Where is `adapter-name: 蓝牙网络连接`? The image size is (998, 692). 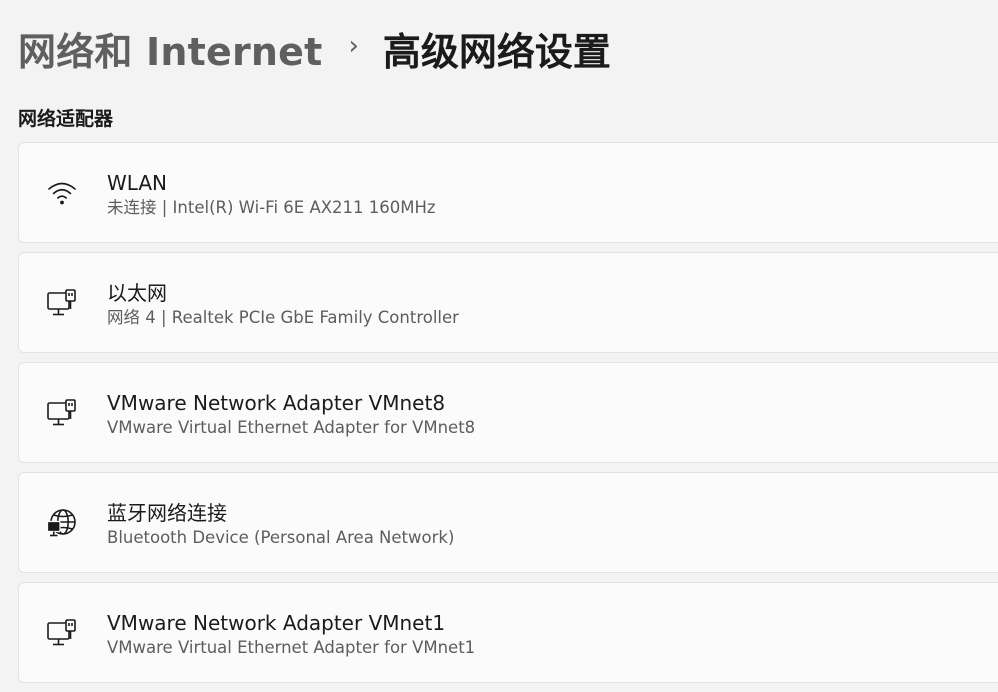
adapter-name: 蓝牙网络连接 is located at coordinates (167, 513).